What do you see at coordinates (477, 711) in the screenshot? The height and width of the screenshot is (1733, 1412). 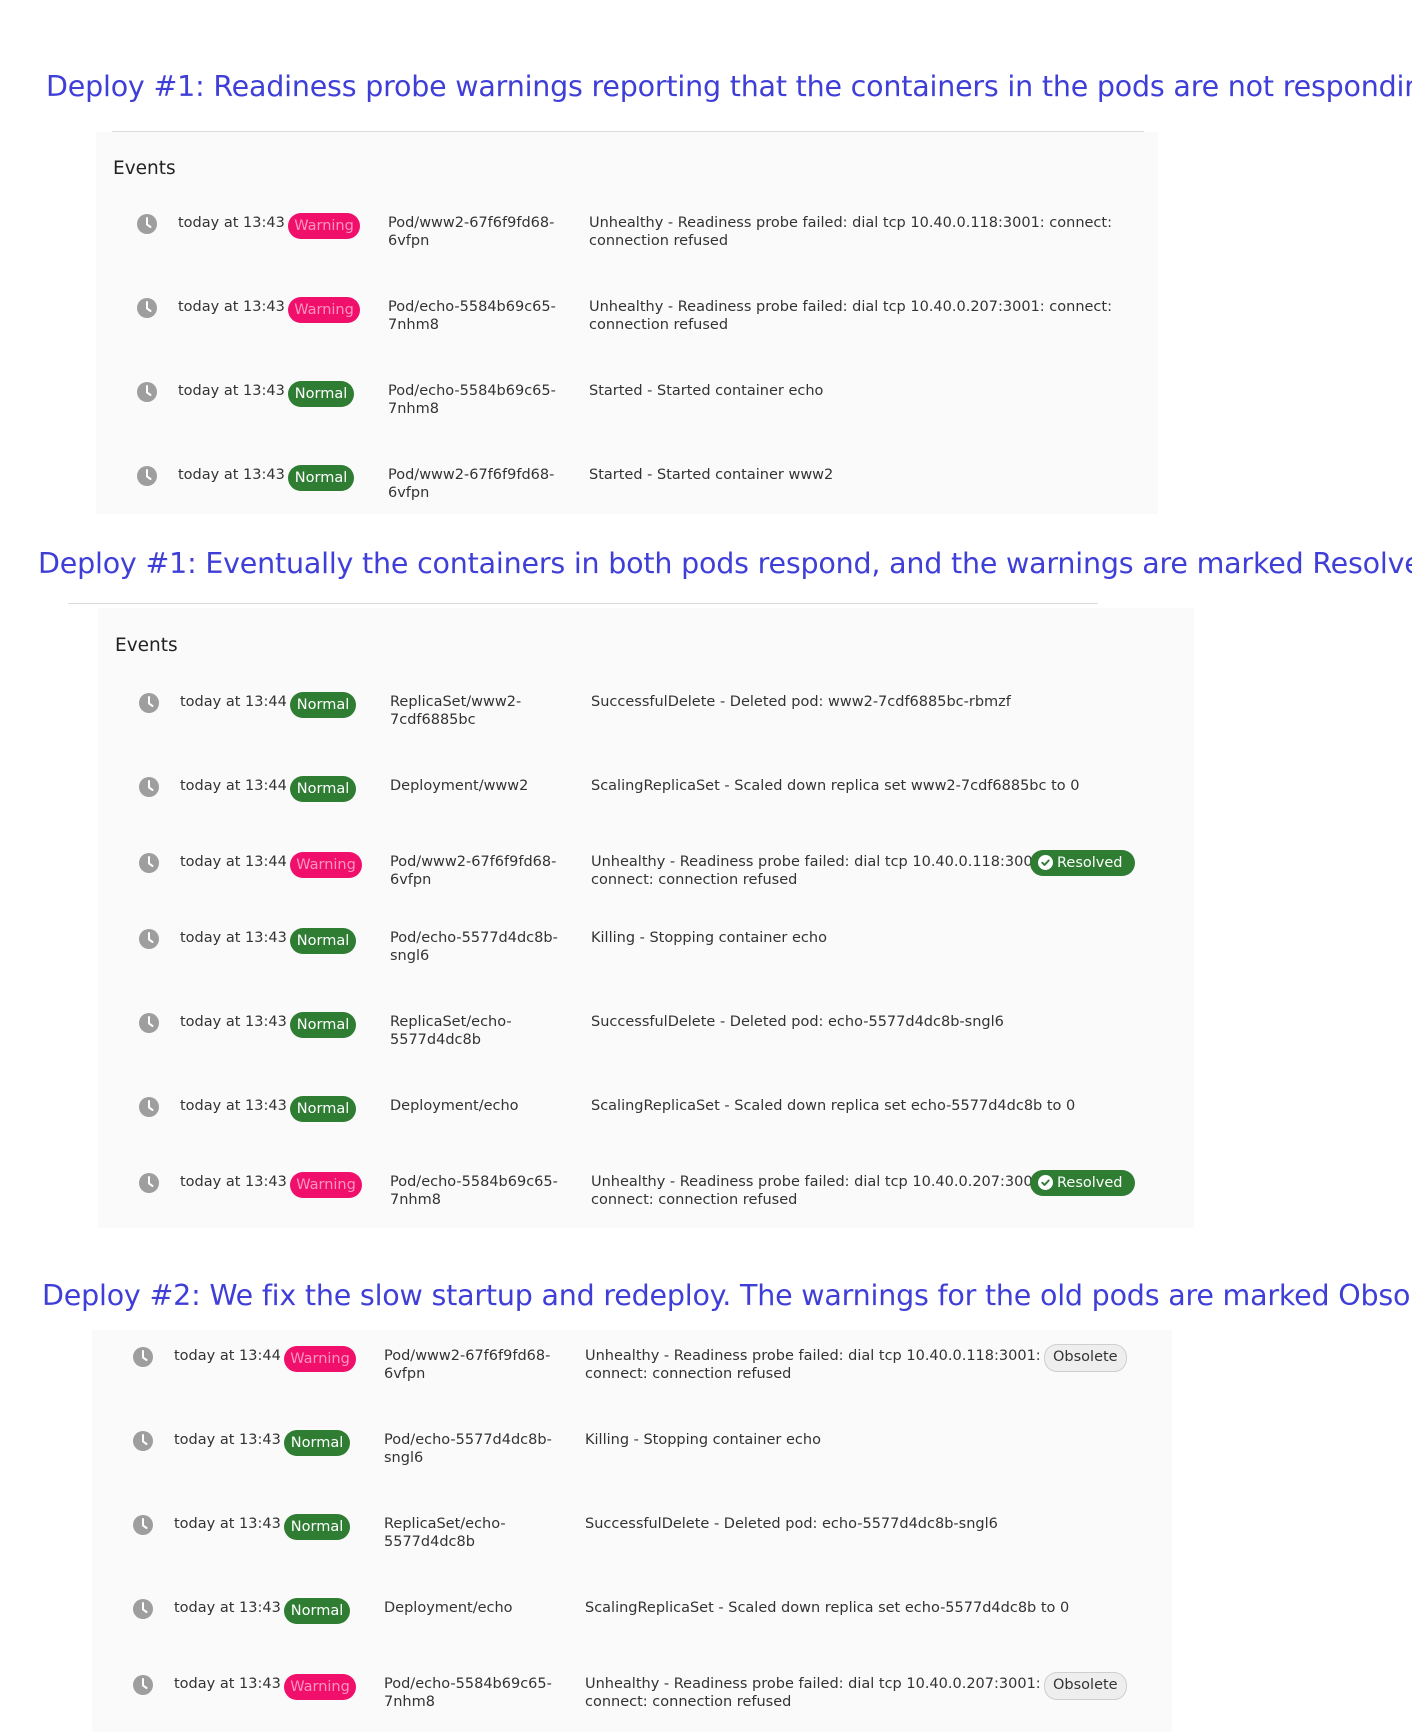 I see `event-source: ReplicaSet/www2- 7cdf6885bc` at bounding box center [477, 711].